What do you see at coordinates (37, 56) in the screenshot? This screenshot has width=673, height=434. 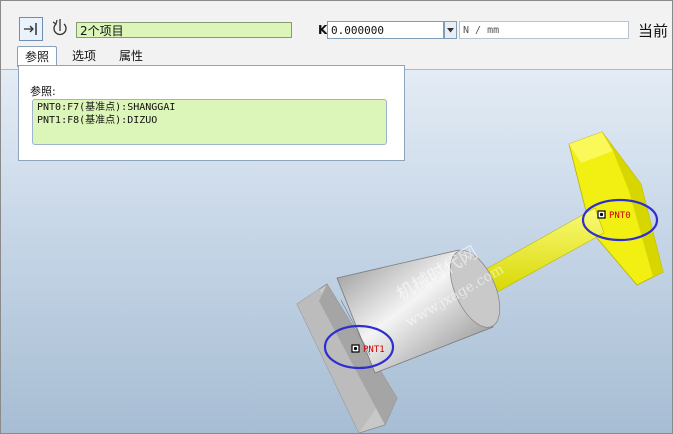 I see `tab-references: 参照` at bounding box center [37, 56].